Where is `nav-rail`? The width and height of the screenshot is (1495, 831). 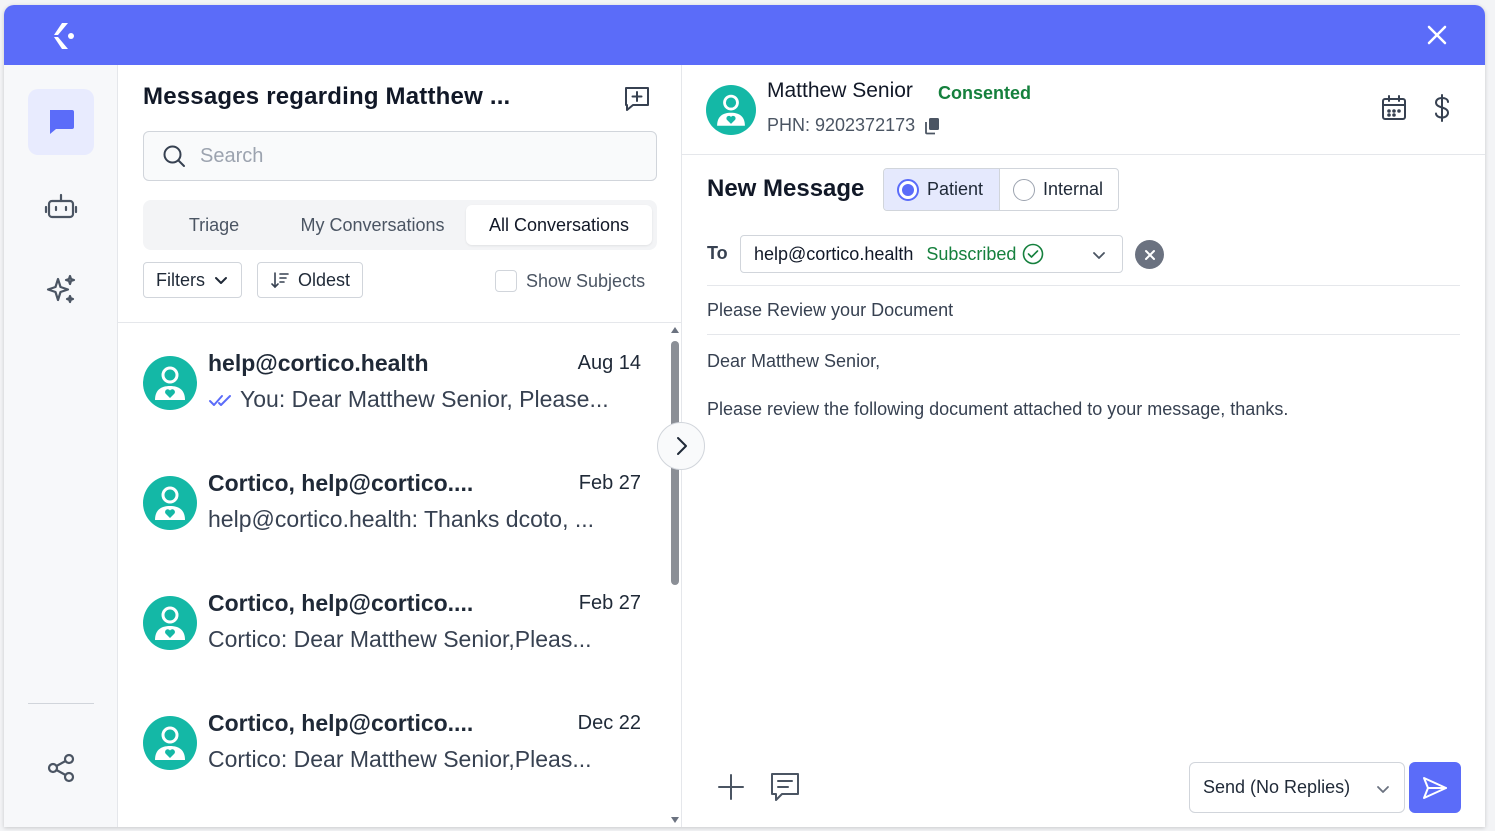
nav-rail is located at coordinates (61, 446).